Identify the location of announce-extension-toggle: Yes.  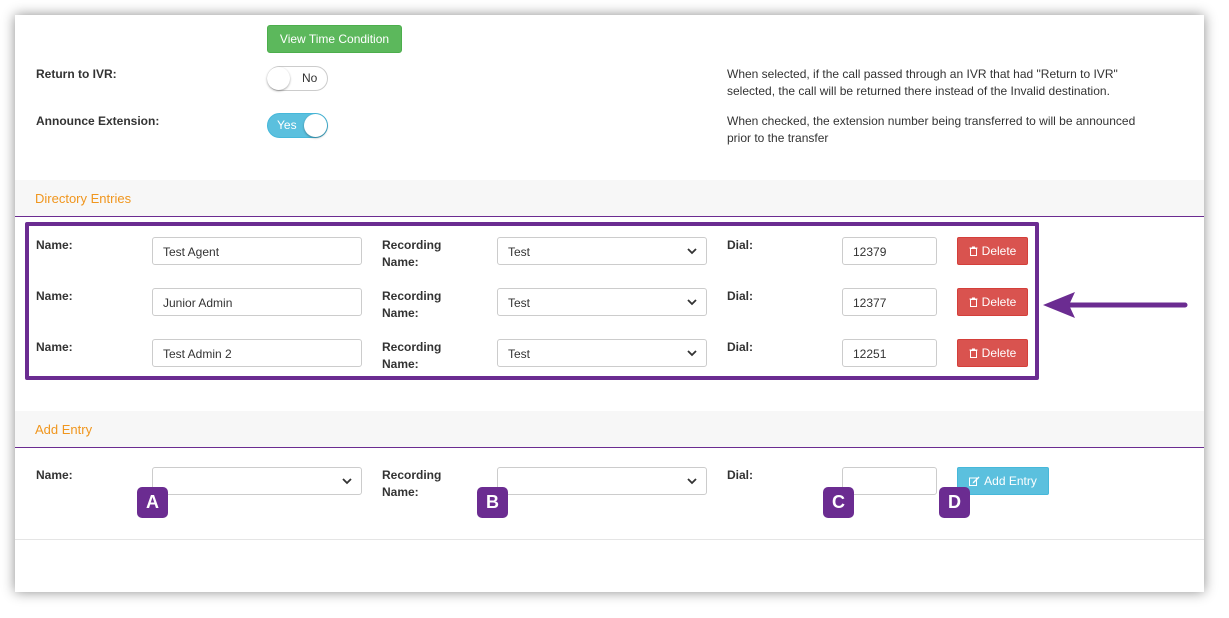
(297, 125).